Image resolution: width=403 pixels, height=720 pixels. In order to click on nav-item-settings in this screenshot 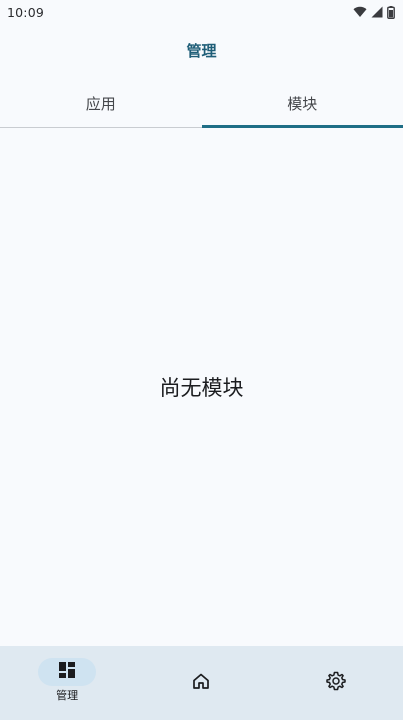, I will do `click(336, 683)`.